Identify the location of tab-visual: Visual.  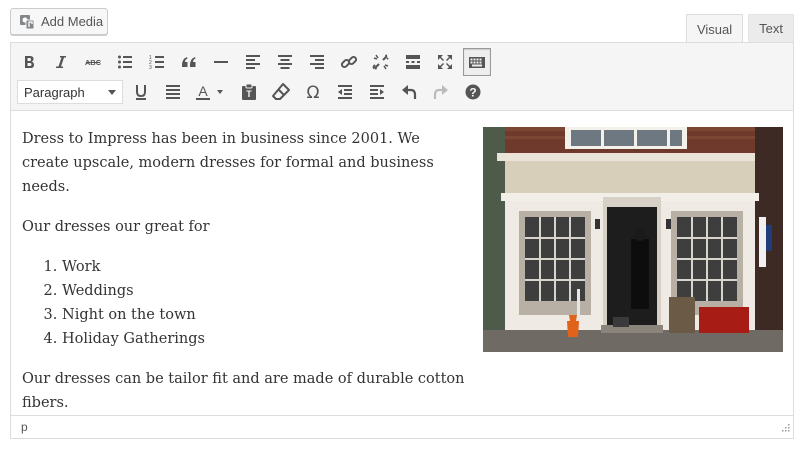
(714, 28).